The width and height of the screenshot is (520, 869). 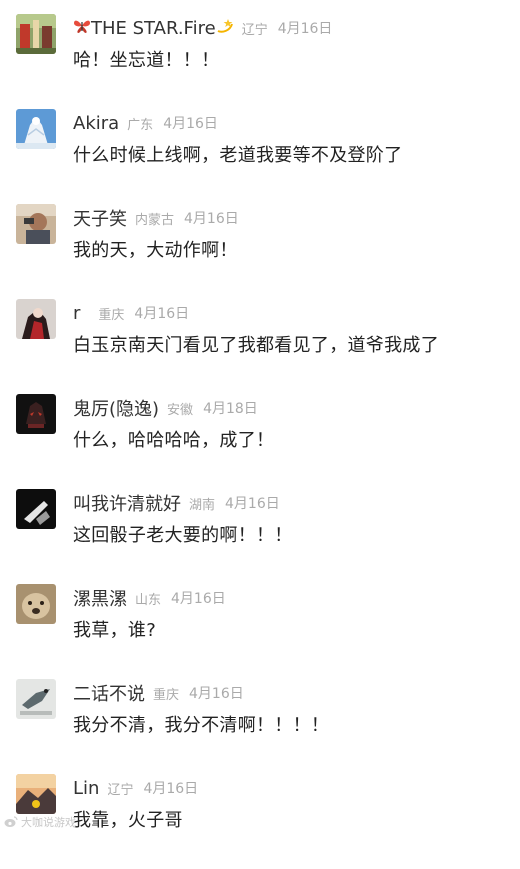 What do you see at coordinates (36, 129) in the screenshot?
I see `snow-figure-avatar` at bounding box center [36, 129].